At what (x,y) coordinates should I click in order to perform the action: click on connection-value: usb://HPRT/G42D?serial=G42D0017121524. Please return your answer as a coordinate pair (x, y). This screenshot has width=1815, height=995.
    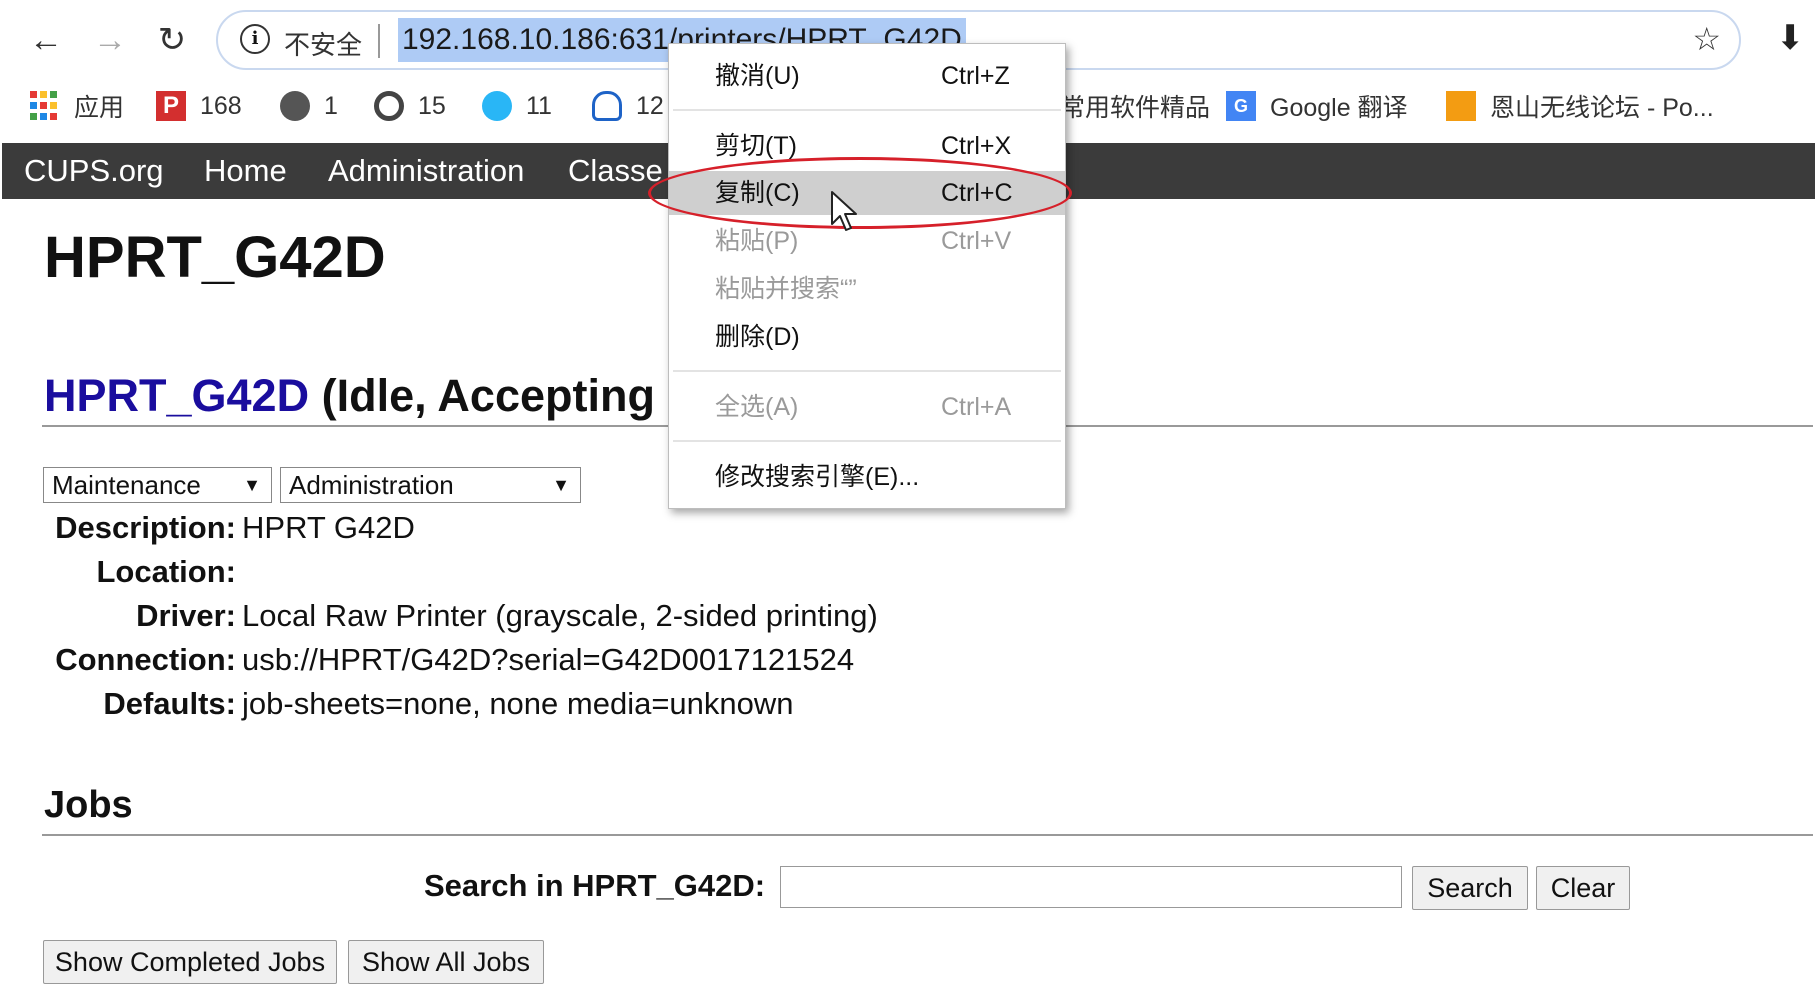
    Looking at the image, I should click on (548, 659).